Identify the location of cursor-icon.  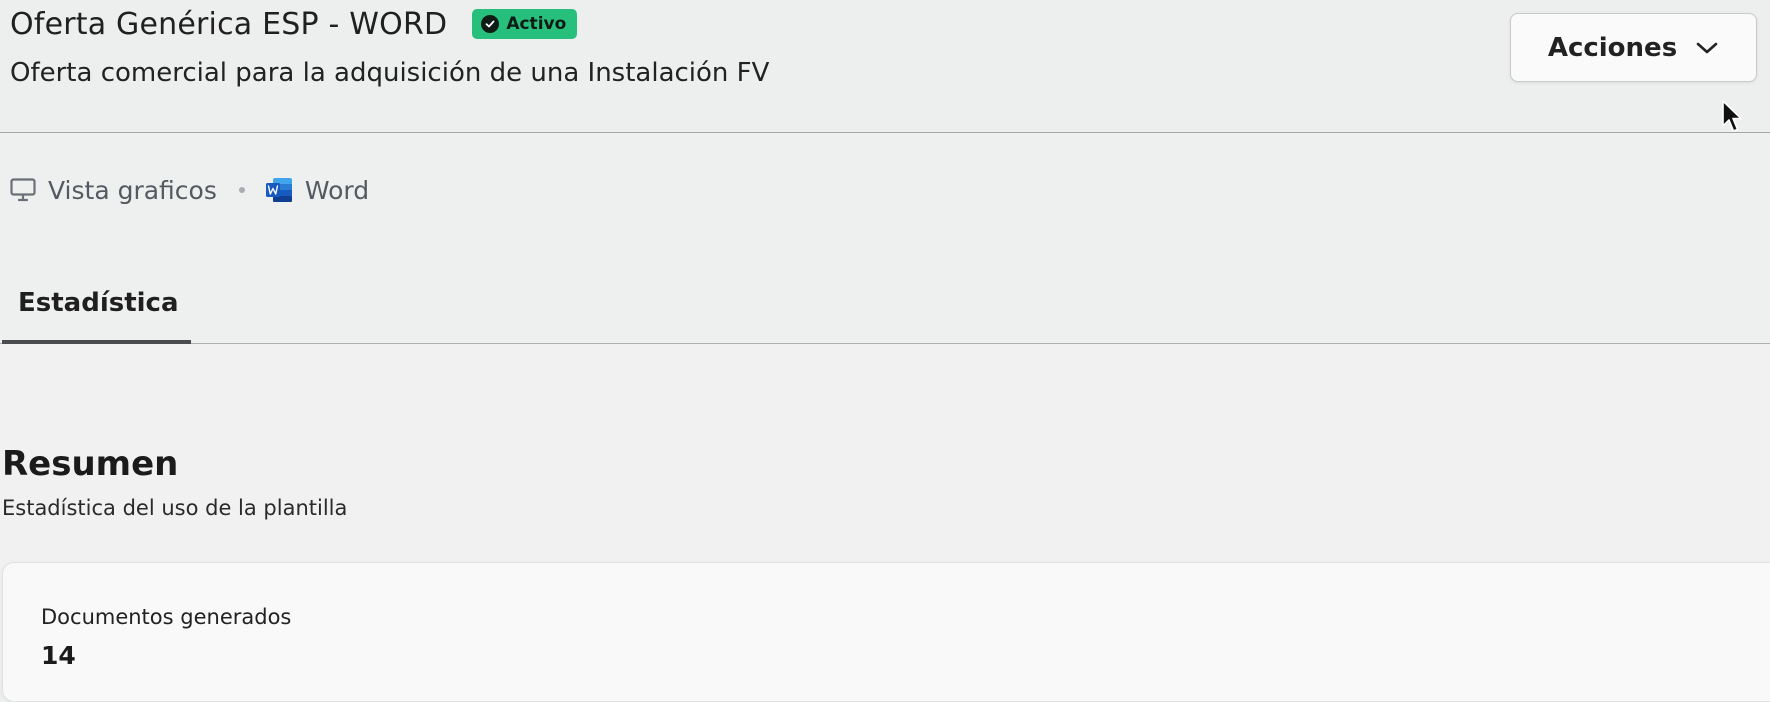
(1732, 119).